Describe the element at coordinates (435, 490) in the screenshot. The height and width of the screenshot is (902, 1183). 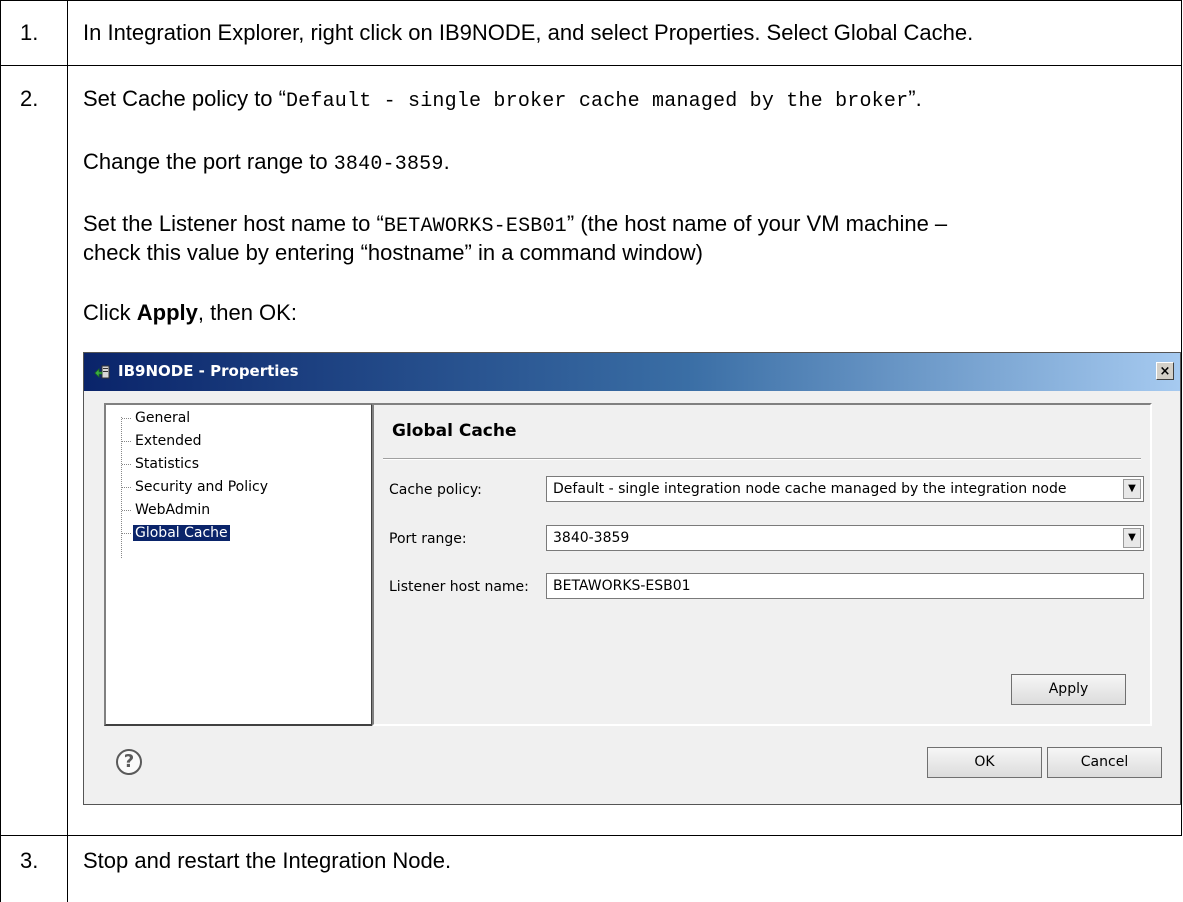
I see `cache-policy-label: Cache policy:` at that location.